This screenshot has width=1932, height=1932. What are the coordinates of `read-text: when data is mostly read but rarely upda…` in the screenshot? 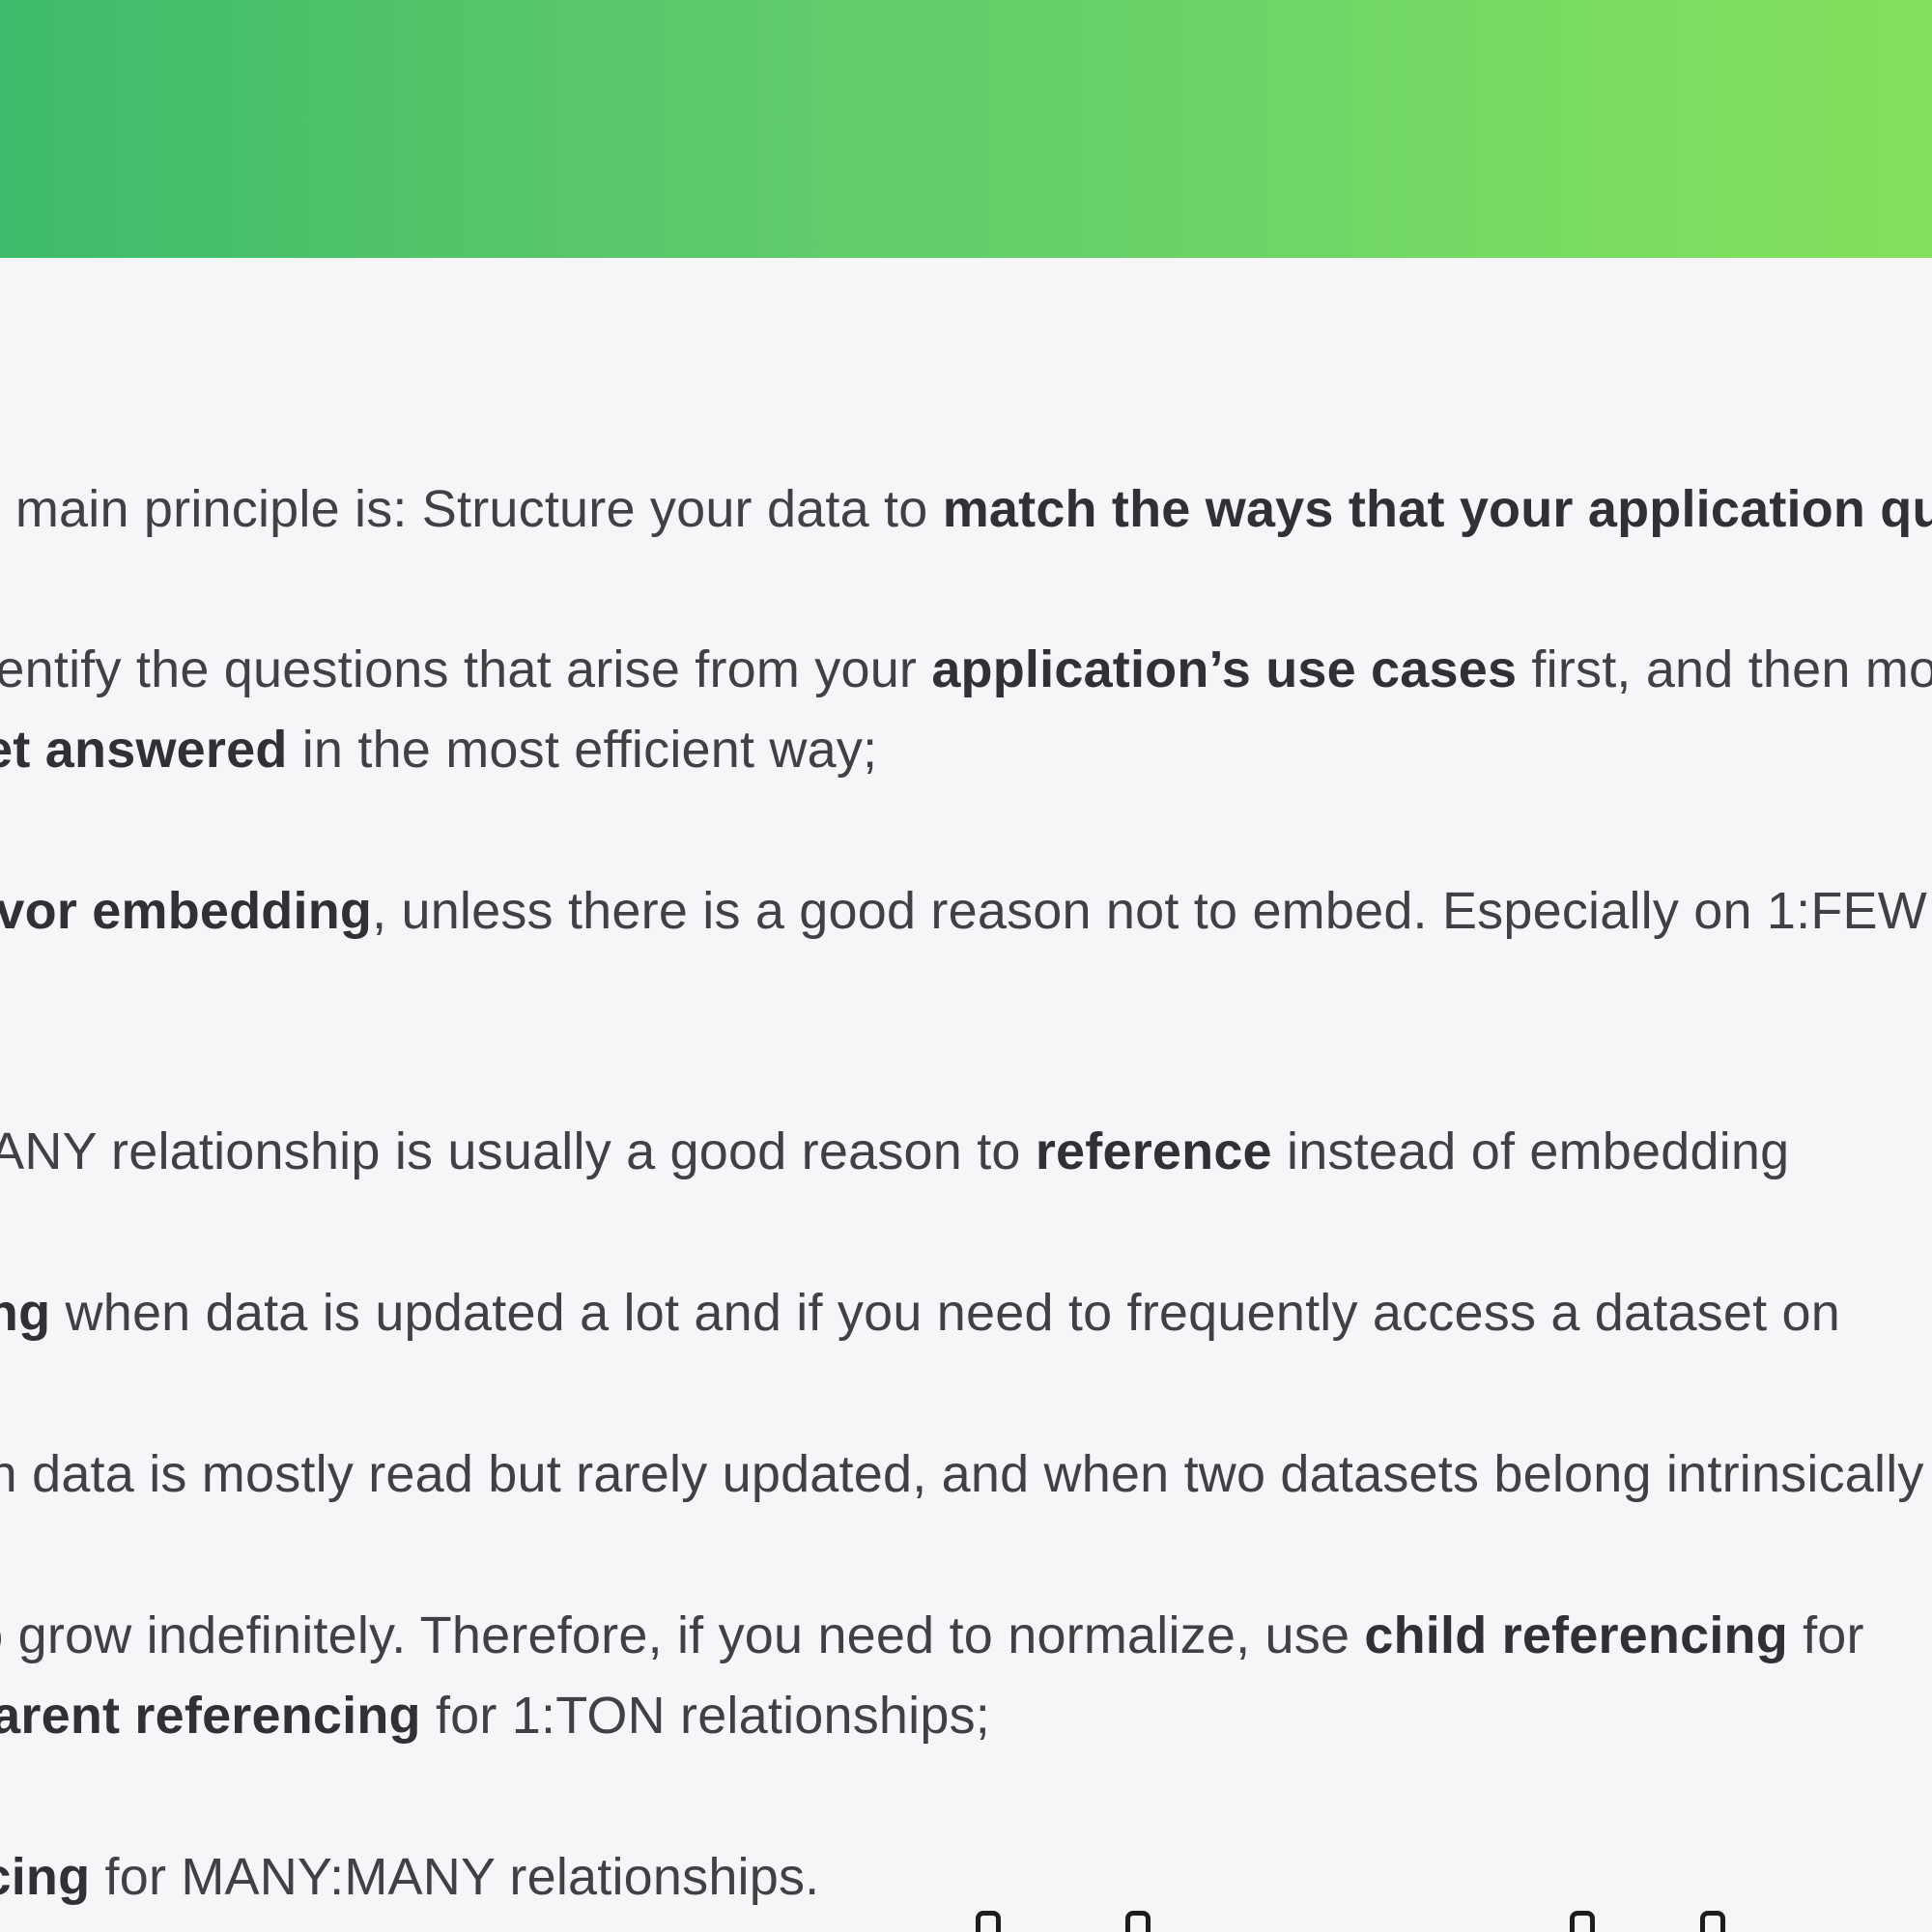 It's located at (962, 1474).